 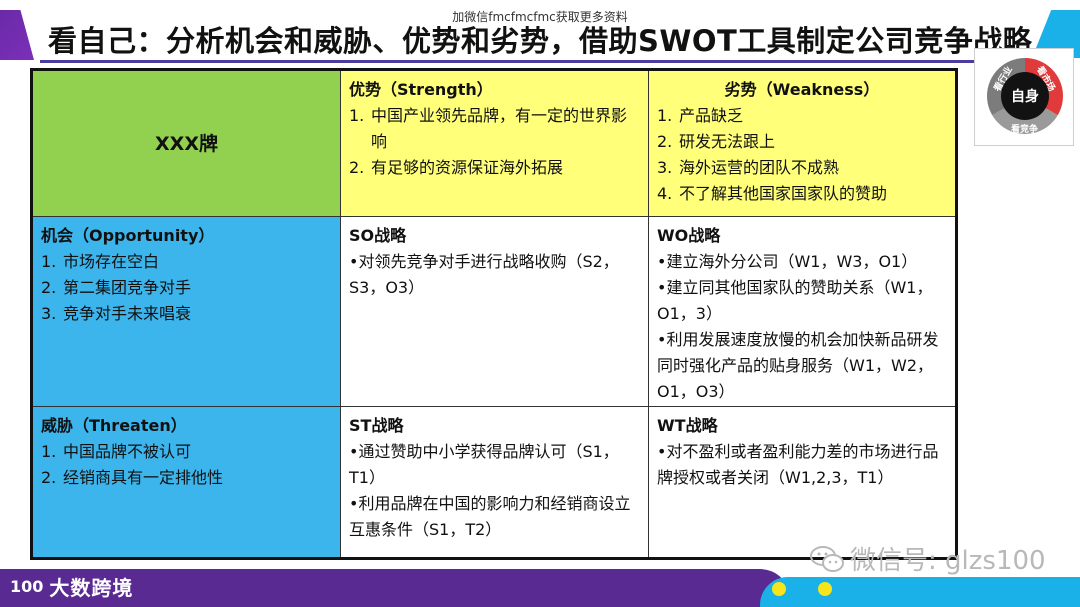 I want to click on list-item: 1. 市场存在空白, so click(x=100, y=261).